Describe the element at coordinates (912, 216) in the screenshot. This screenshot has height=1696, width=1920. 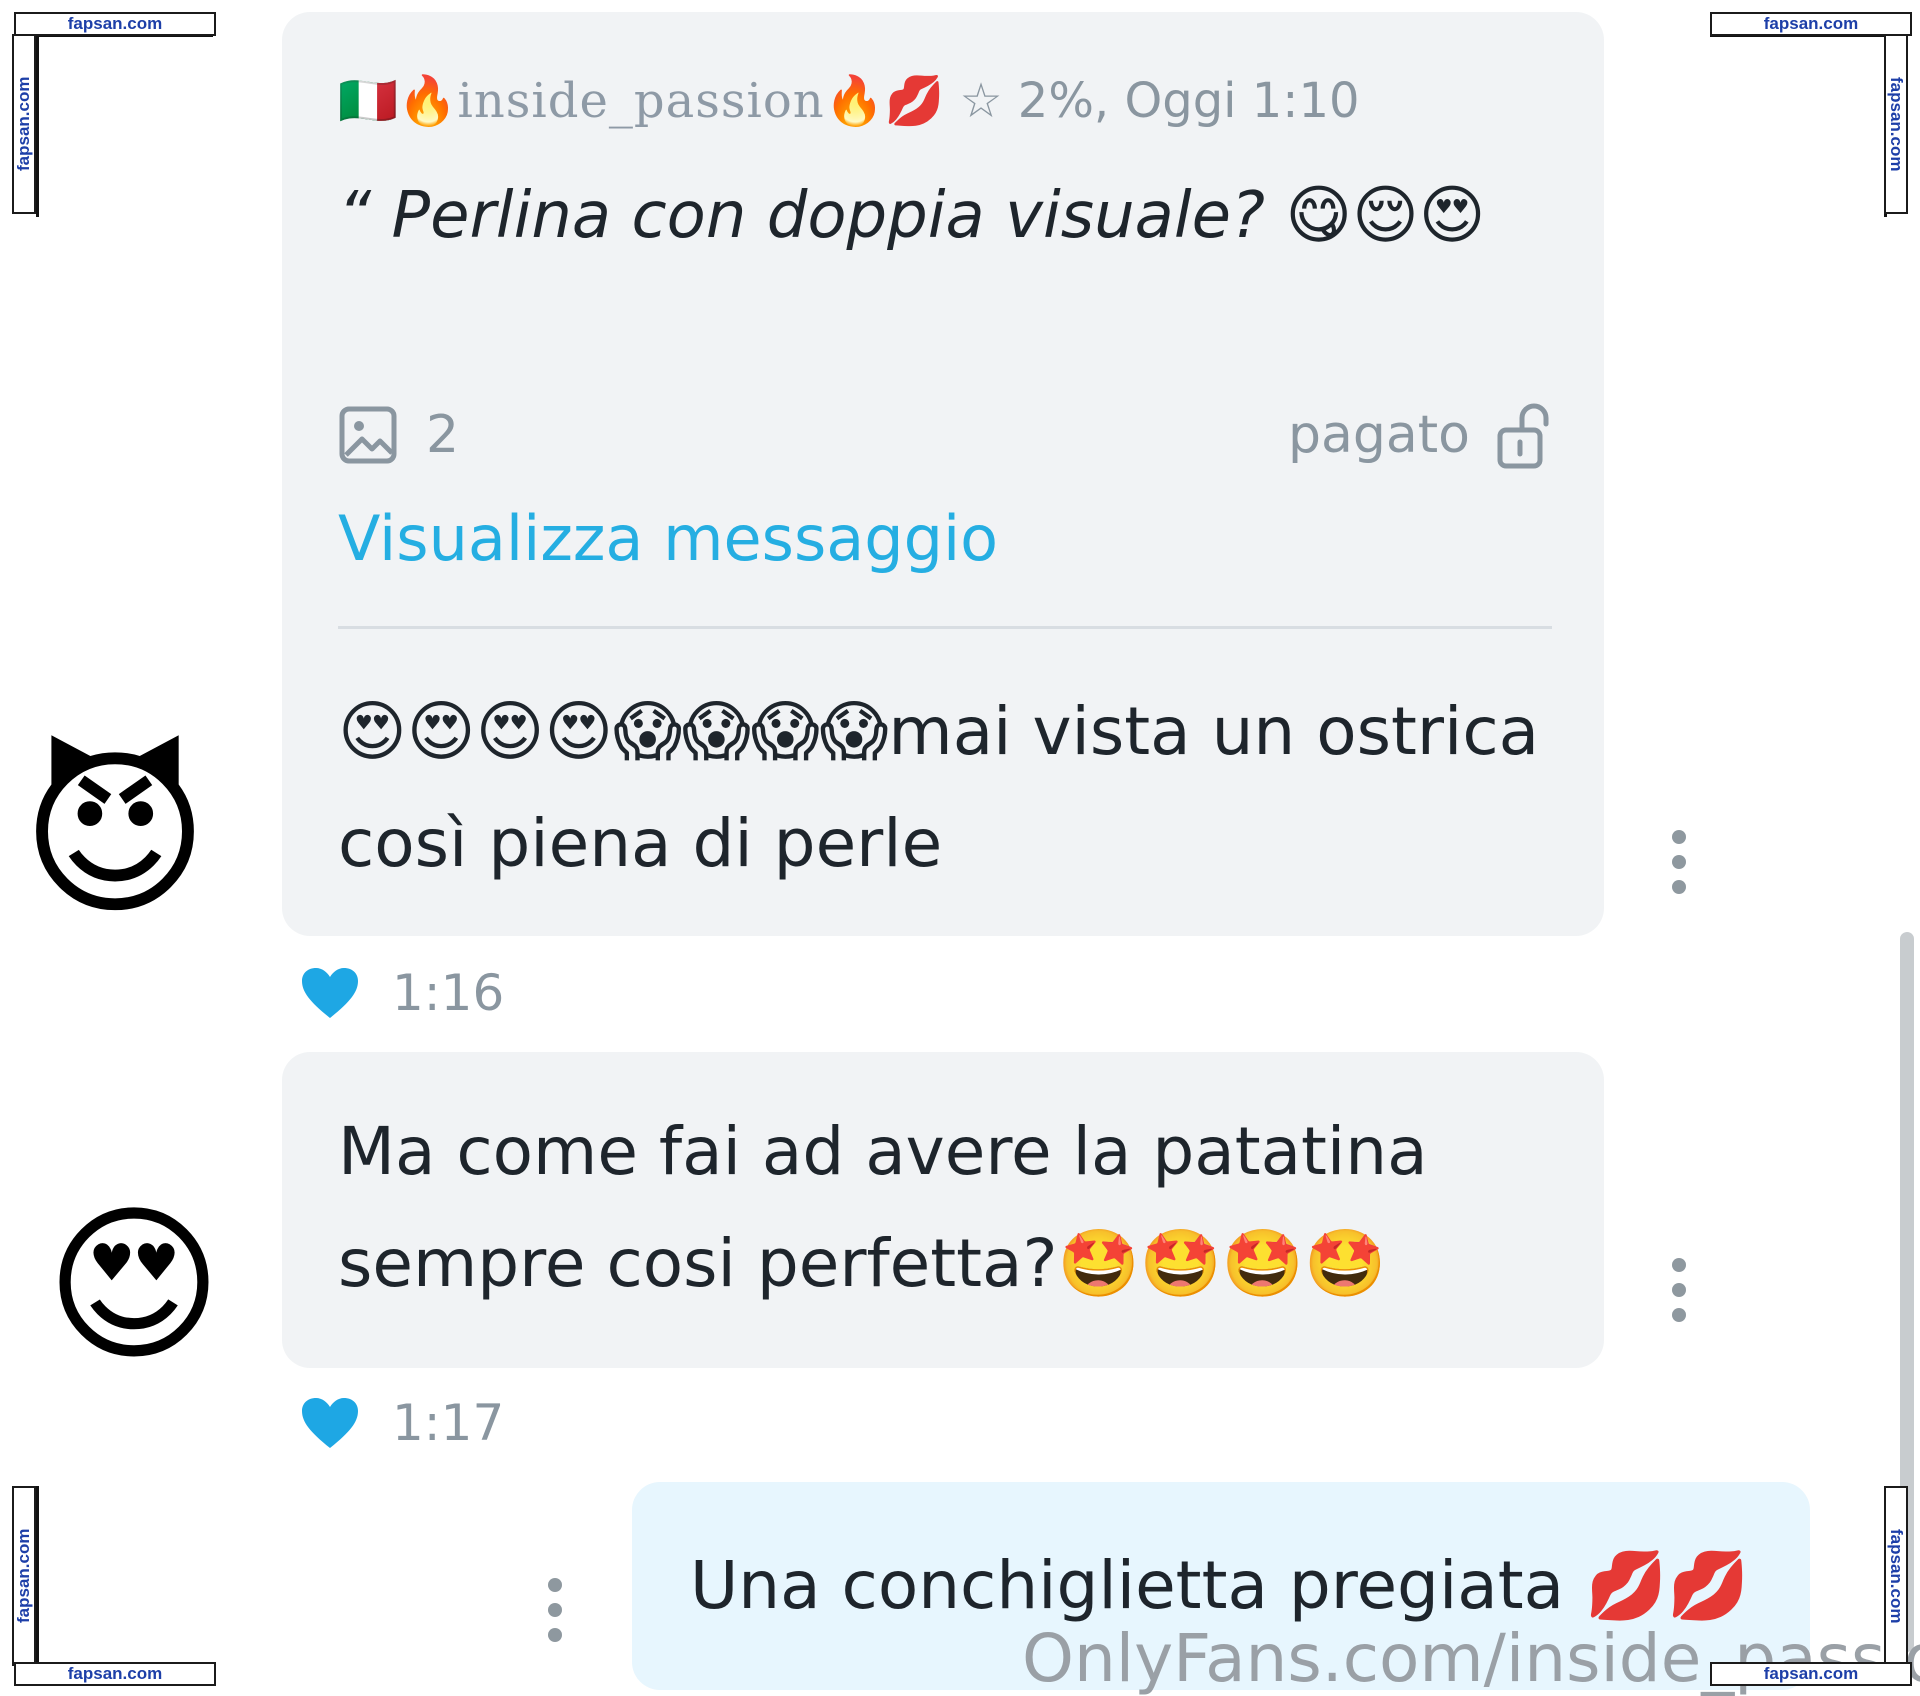
I see `quoted-message-text: “ Perlina con doppia visuale? 😋😌😍` at that location.